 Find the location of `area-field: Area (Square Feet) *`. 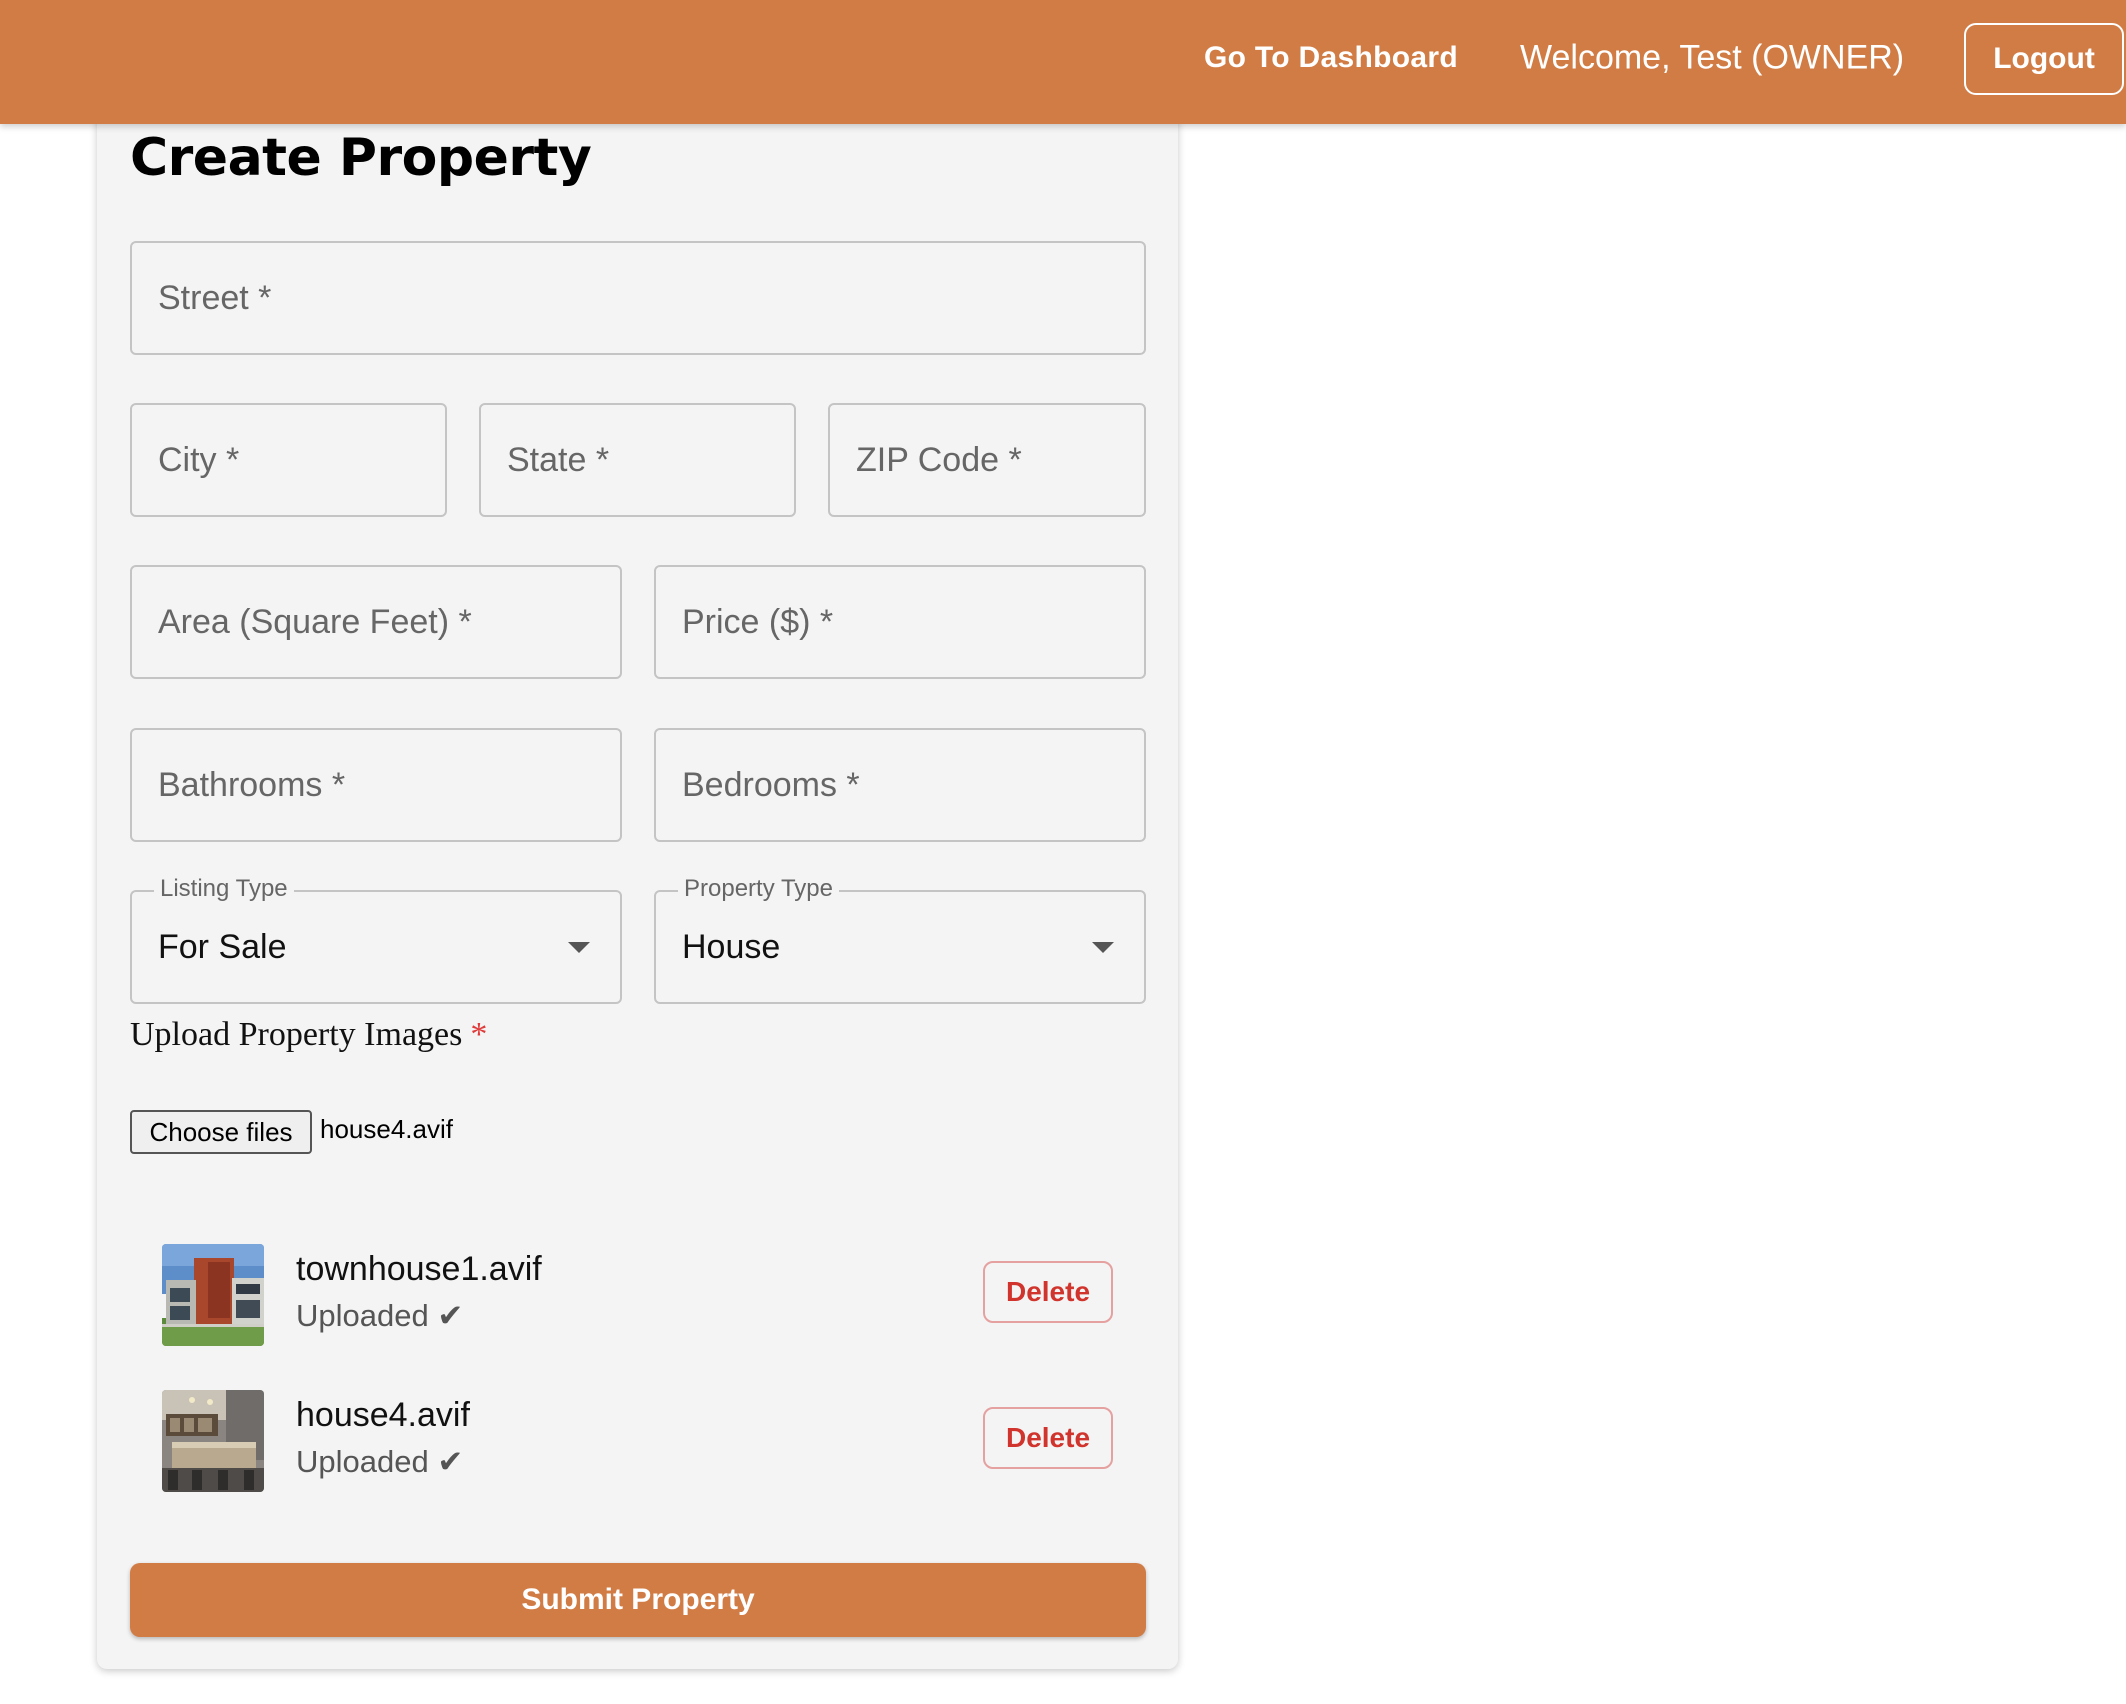

area-field: Area (Square Feet) * is located at coordinates (376, 622).